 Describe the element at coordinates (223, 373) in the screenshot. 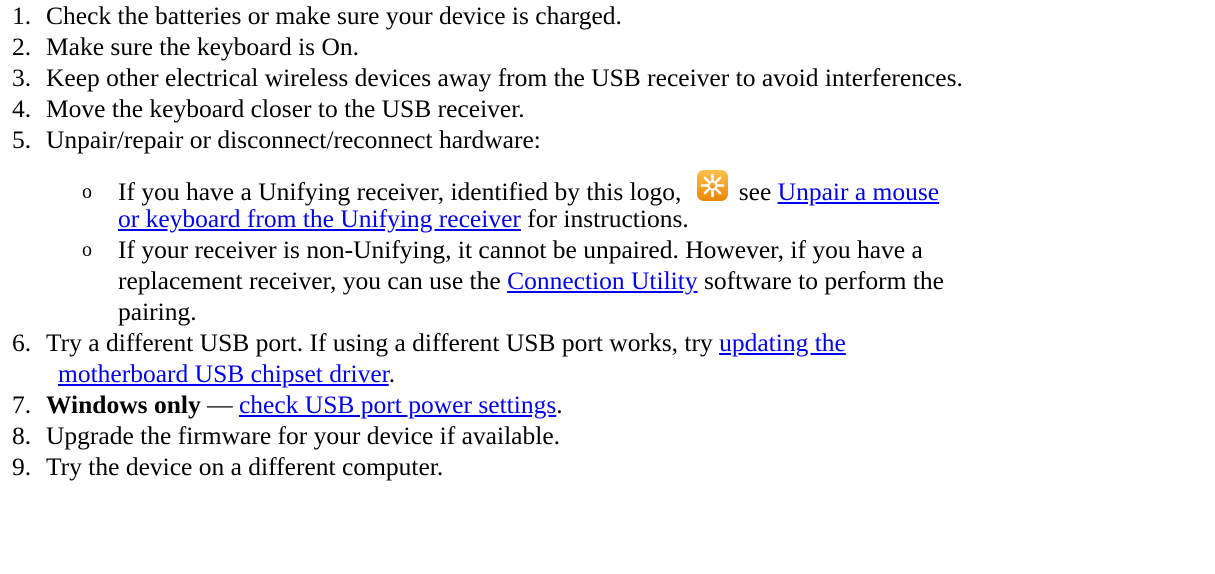

I see `update-chipset-driver-link-continued: motherboard USB chipset driver` at that location.